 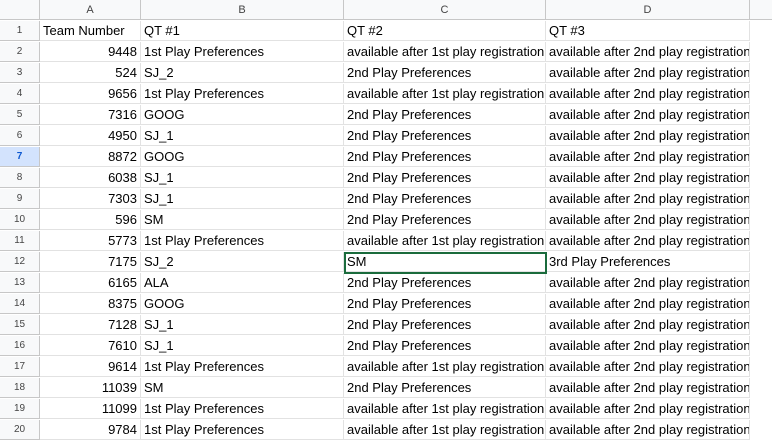 I want to click on row-header: 19, so click(x=20, y=409).